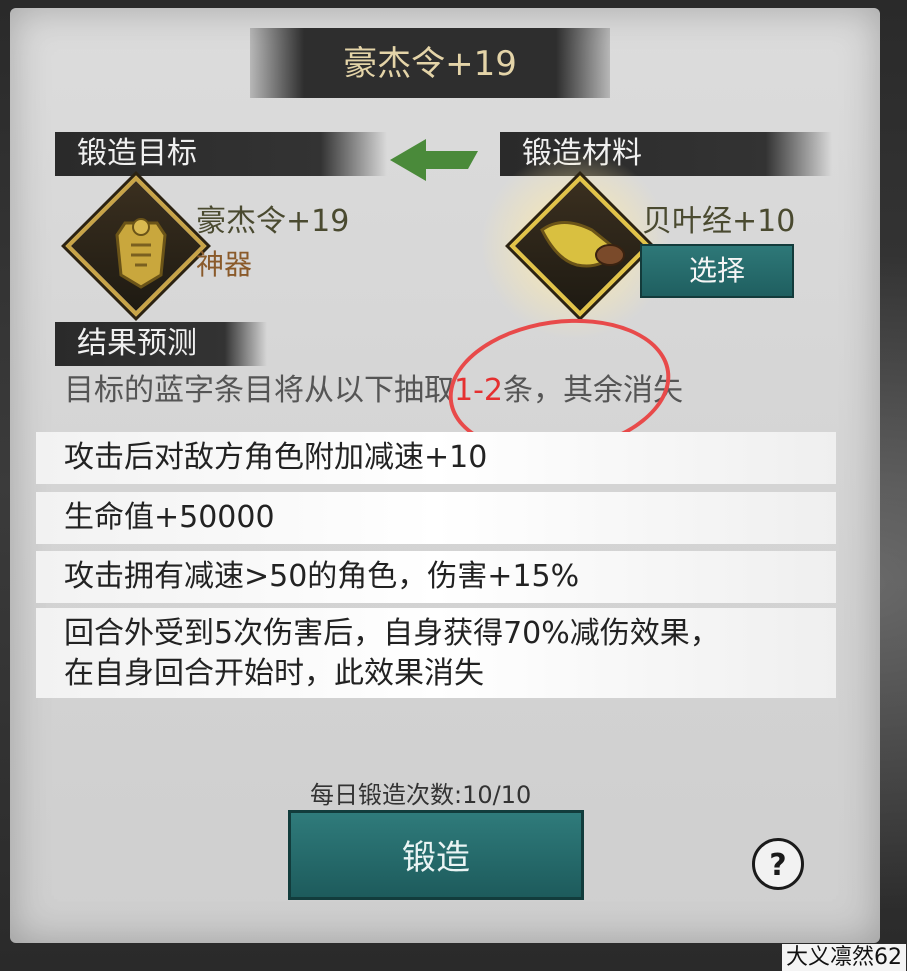 This screenshot has height=971, width=907. What do you see at coordinates (436, 653) in the screenshot?
I see `stat-row: 回合外受到5次伤害后，自身获得70%减伤效果， 在自身回合开始时，此效果消失` at bounding box center [436, 653].